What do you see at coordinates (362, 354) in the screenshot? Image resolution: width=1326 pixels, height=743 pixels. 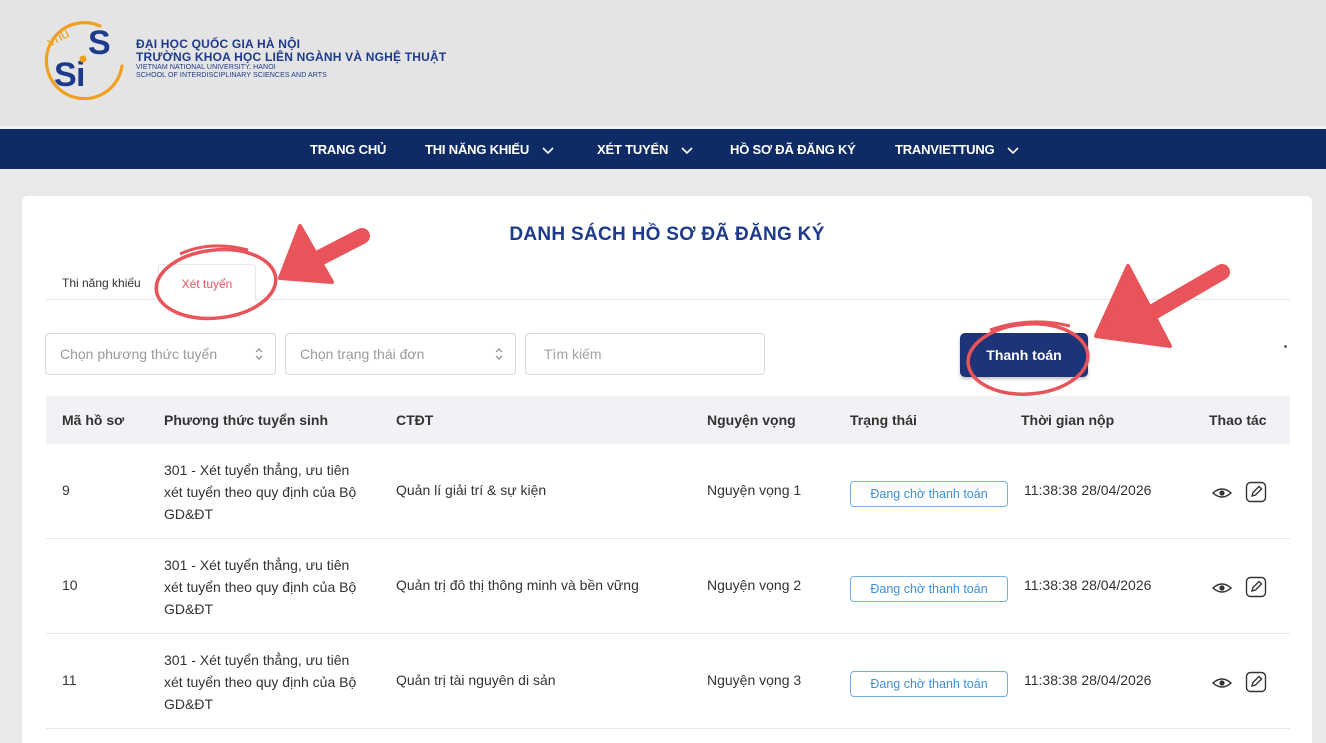 I see `status-select-value: Chọn trạng thái đơn` at bounding box center [362, 354].